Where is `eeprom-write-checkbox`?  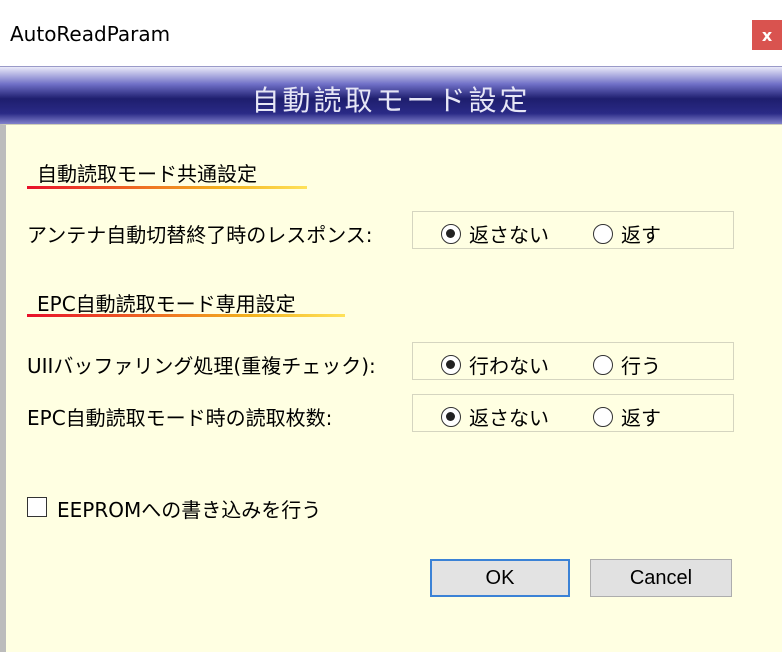 eeprom-write-checkbox is located at coordinates (37, 507).